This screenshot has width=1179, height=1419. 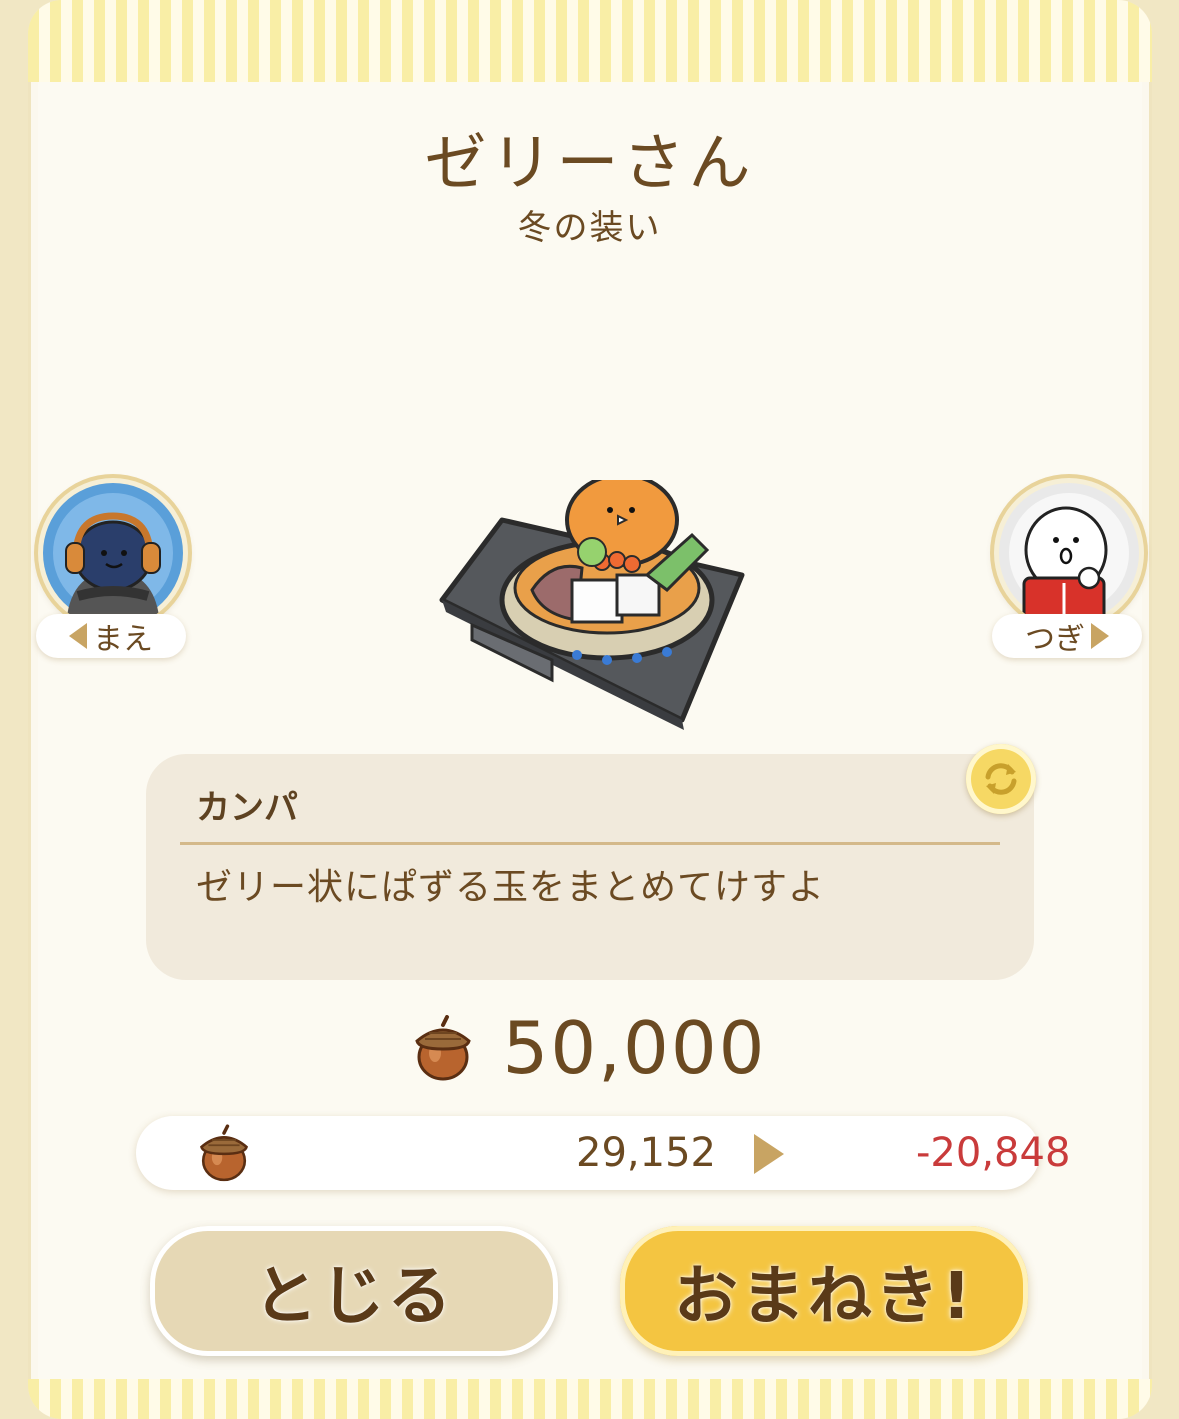 I want to click on prev-label-pill: まえ, so click(x=111, y=636).